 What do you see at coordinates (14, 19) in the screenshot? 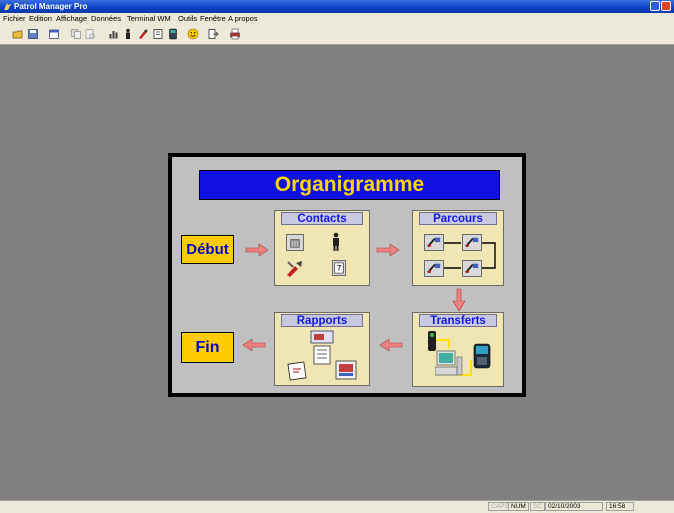
I see `menu-fichier: Fichier` at bounding box center [14, 19].